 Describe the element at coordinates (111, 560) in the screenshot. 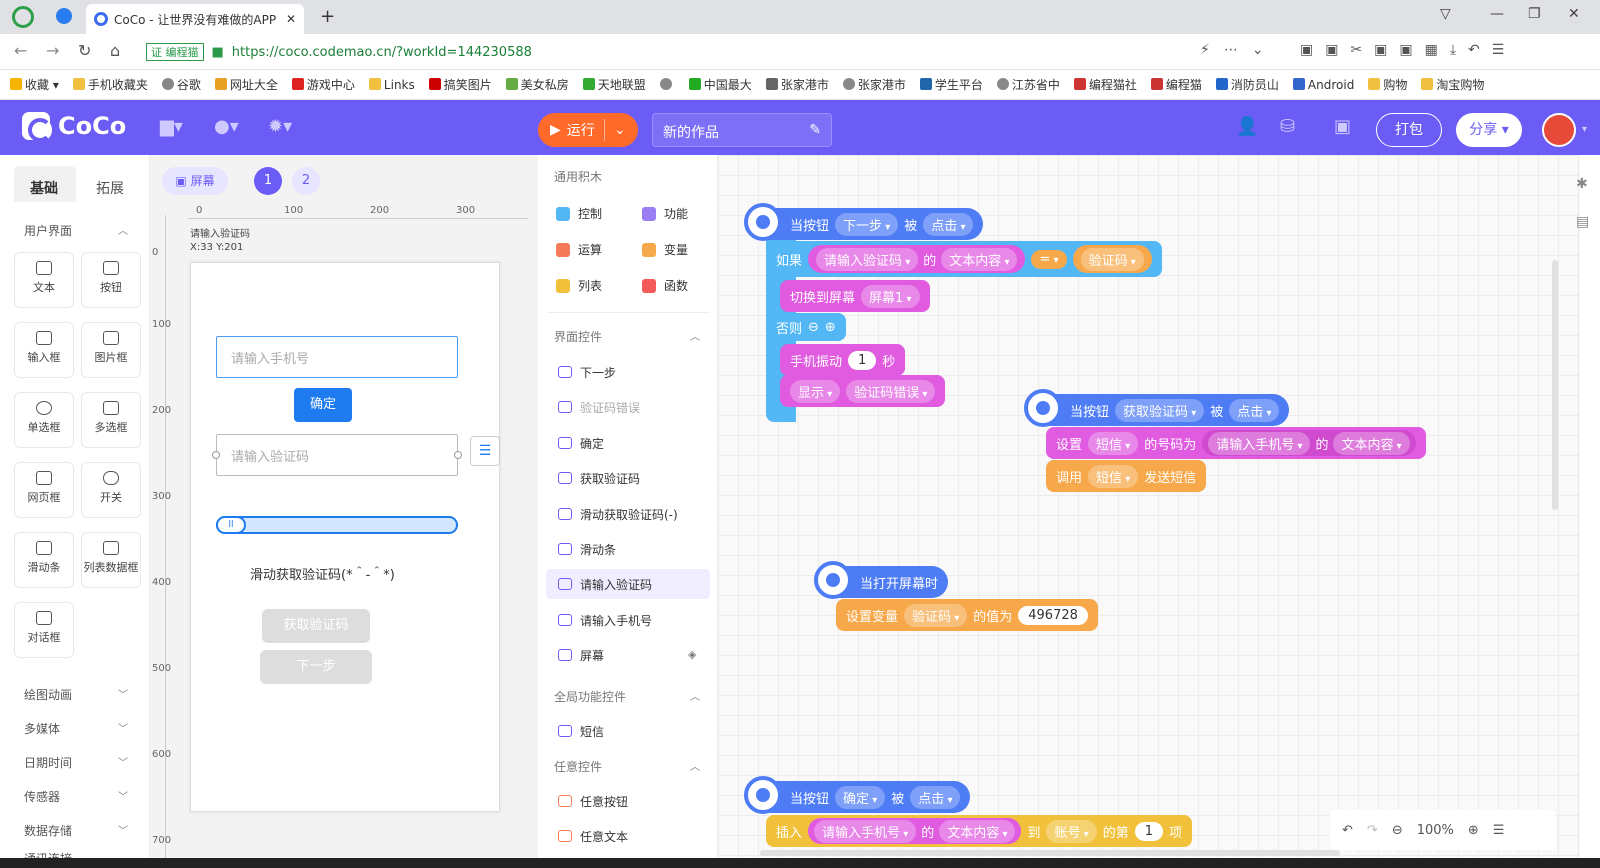

I see `component-listview: 列表数据框` at that location.